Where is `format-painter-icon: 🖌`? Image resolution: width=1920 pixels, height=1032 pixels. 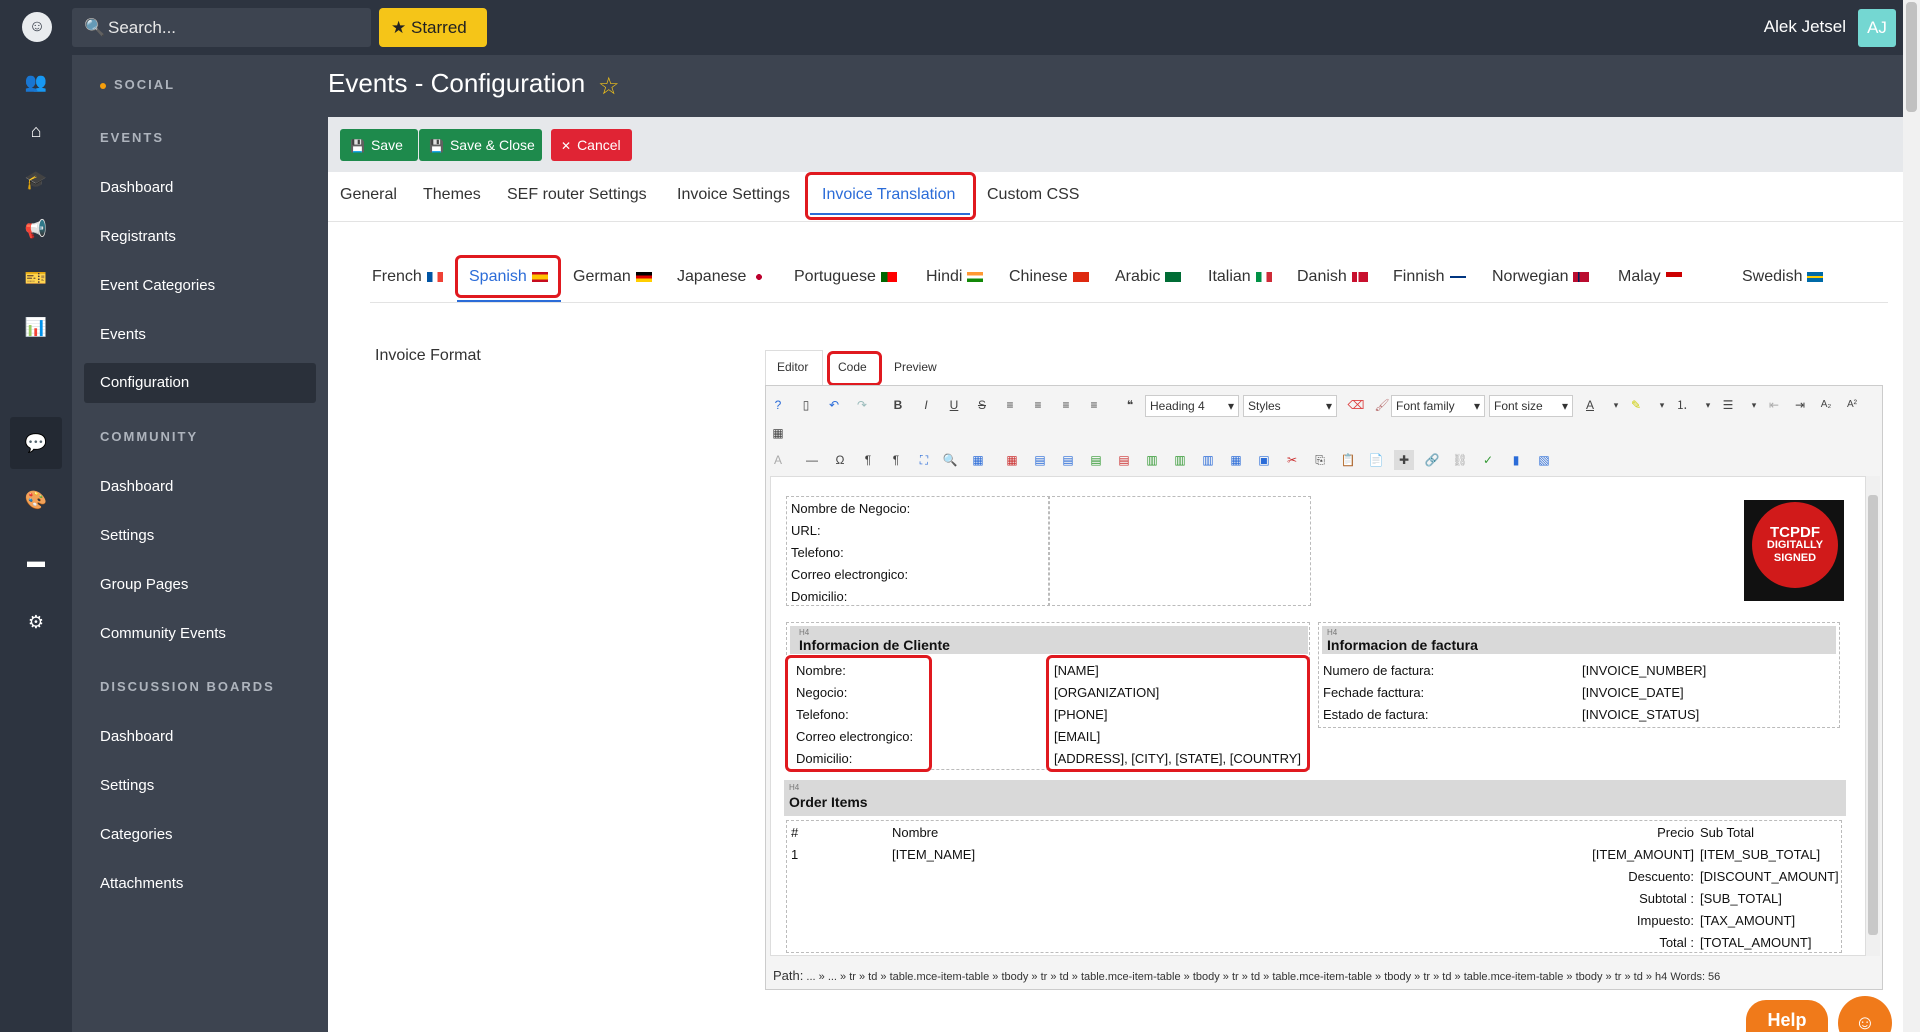 format-painter-icon: 🖌 is located at coordinates (1382, 405).